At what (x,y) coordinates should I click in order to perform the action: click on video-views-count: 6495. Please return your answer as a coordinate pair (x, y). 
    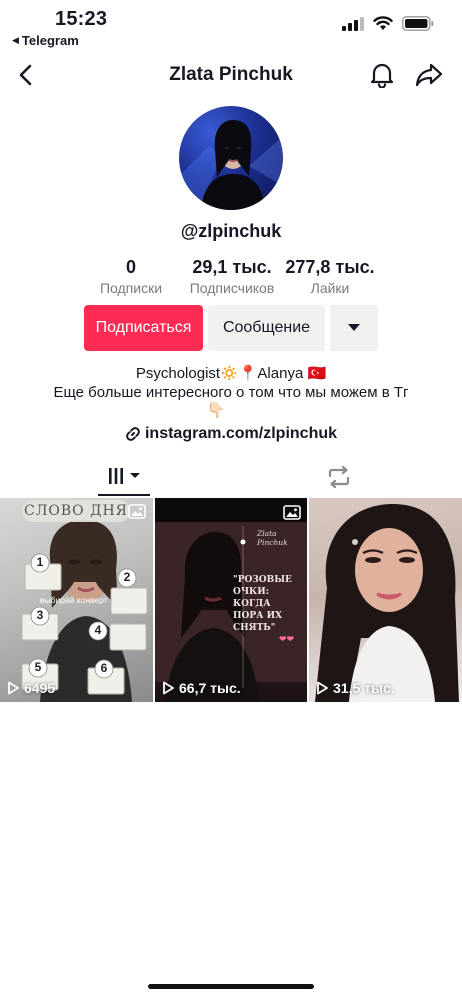
    Looking at the image, I should click on (40, 688).